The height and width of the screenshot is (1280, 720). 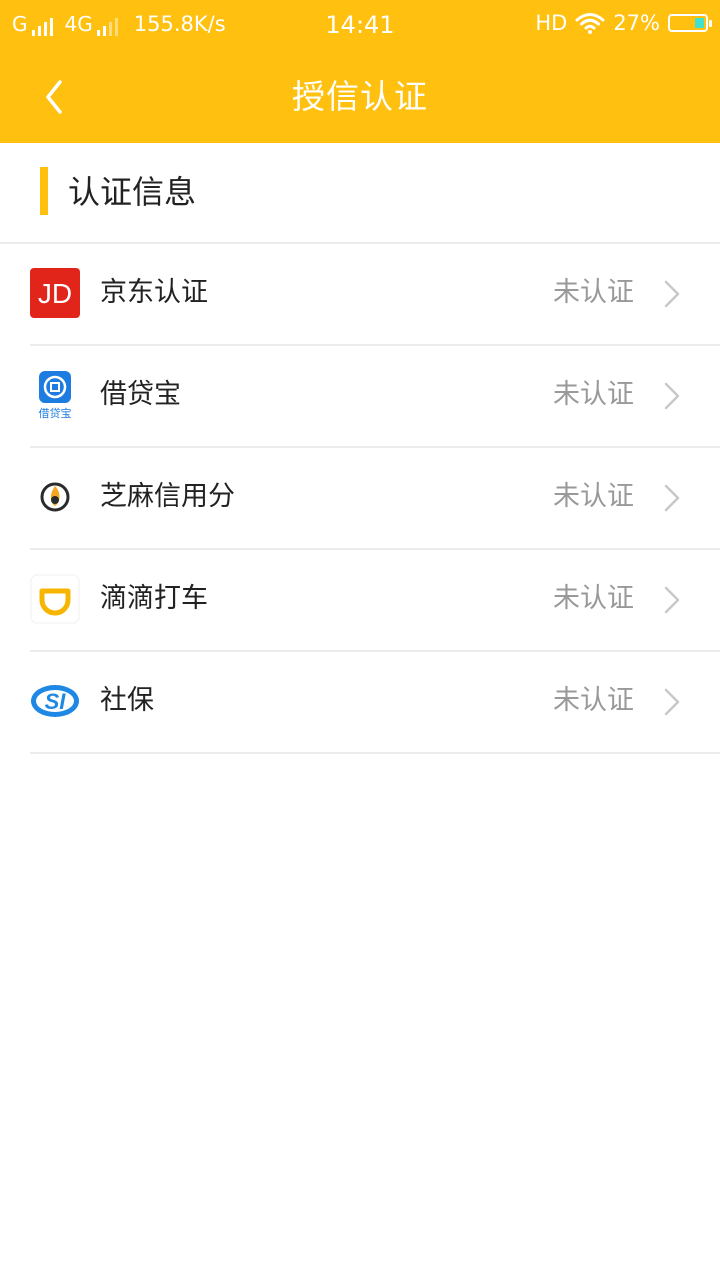 What do you see at coordinates (55, 413) in the screenshot?
I see `jiedaibao-logo-text: 借贷宝` at bounding box center [55, 413].